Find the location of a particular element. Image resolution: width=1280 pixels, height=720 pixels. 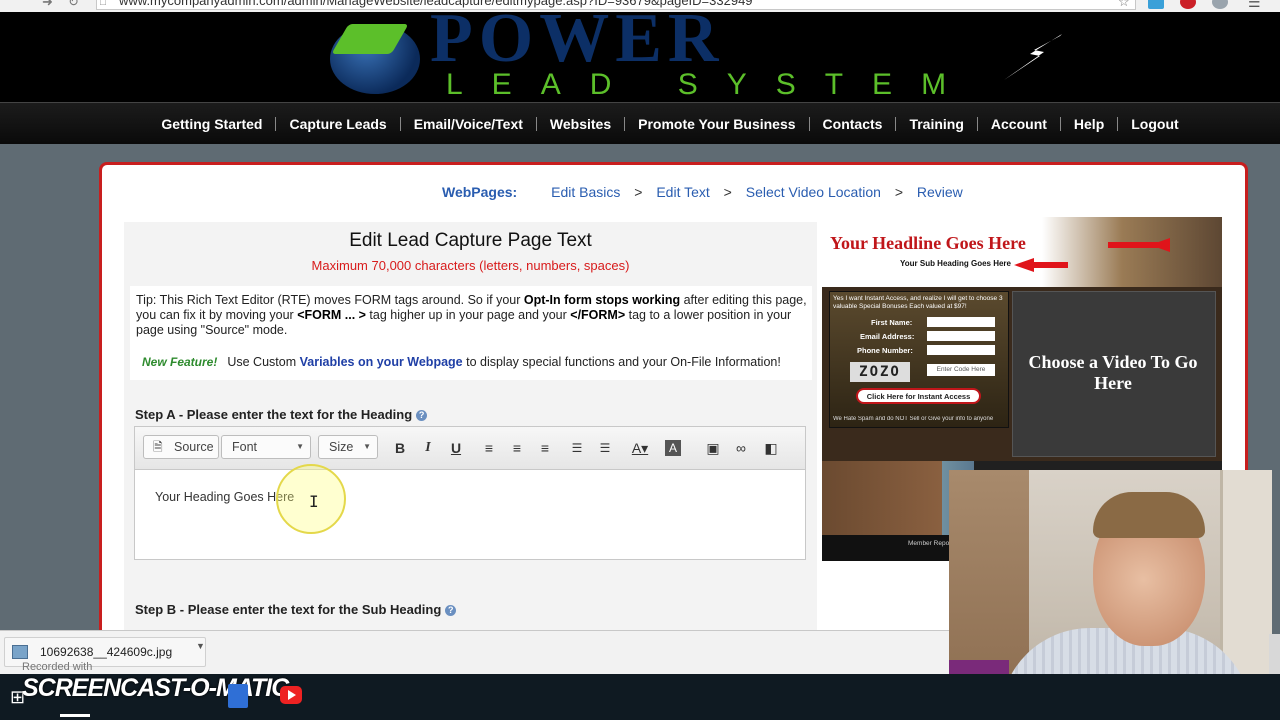

menu-websites: Websites is located at coordinates (579, 123).